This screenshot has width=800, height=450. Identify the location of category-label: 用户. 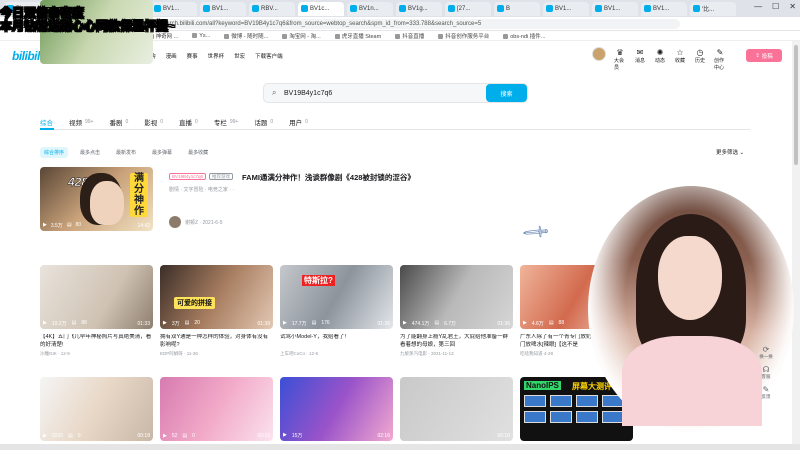
(296, 123).